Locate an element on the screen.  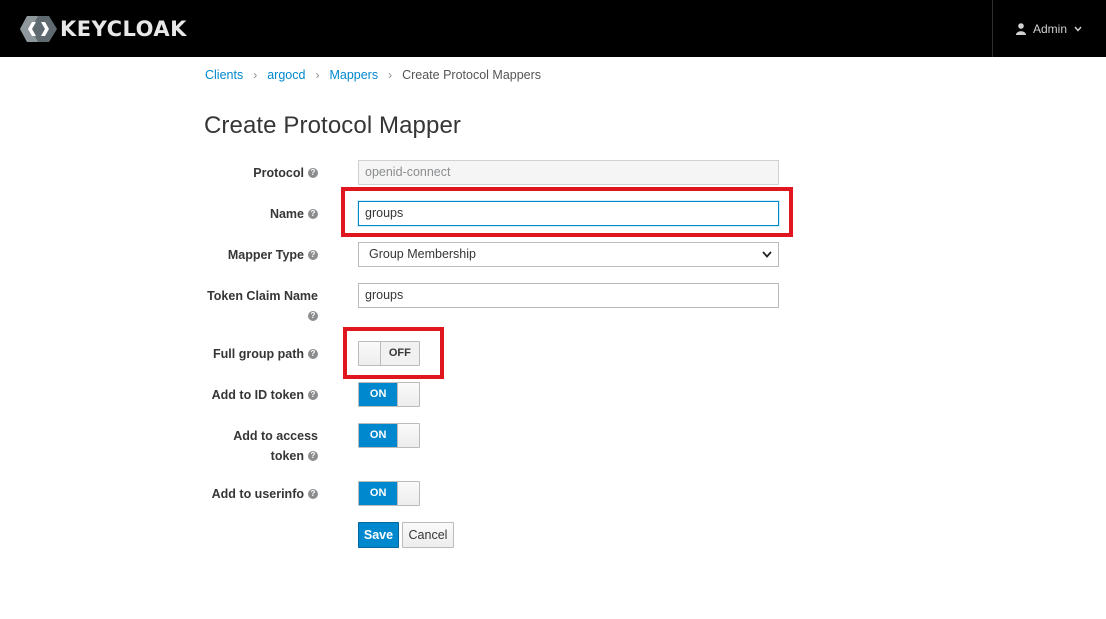
brand-name: KEYCLOAK is located at coordinates (123, 29).